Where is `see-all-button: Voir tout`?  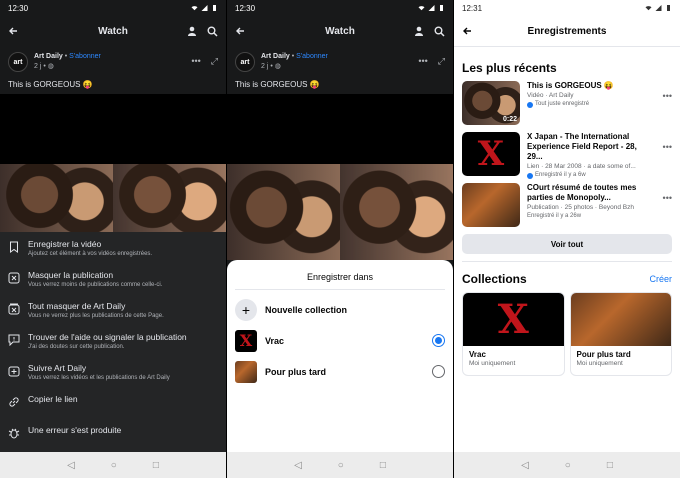 see-all-button: Voir tout is located at coordinates (567, 244).